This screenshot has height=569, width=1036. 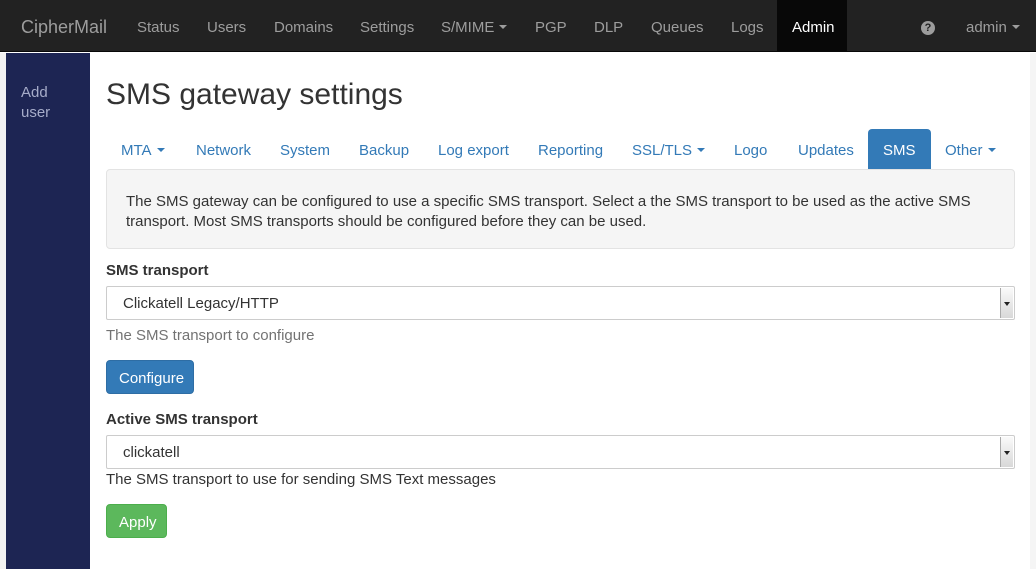 I want to click on tab-updates: Updates, so click(x=826, y=149).